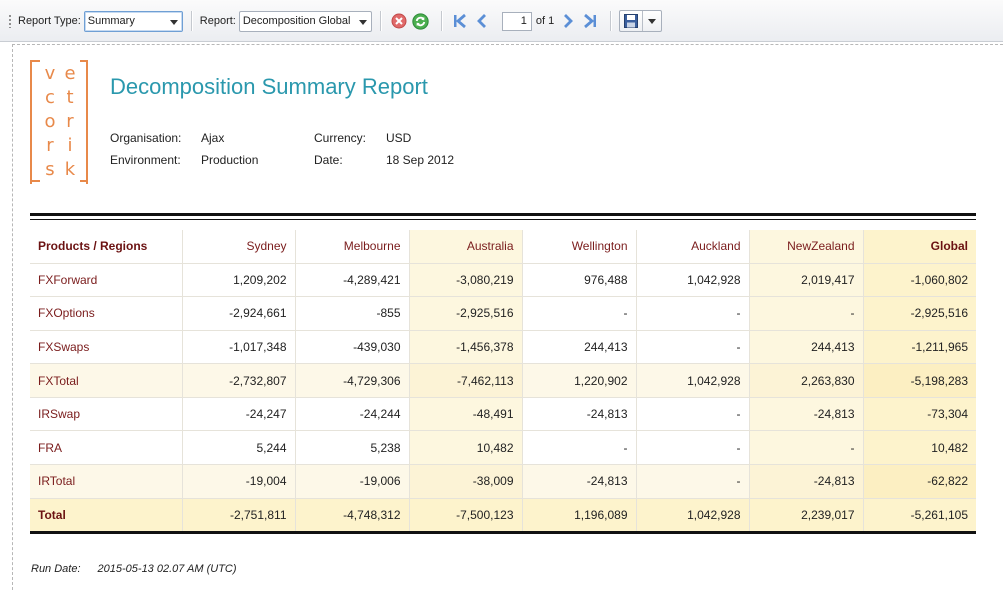  I want to click on stop-button, so click(399, 21).